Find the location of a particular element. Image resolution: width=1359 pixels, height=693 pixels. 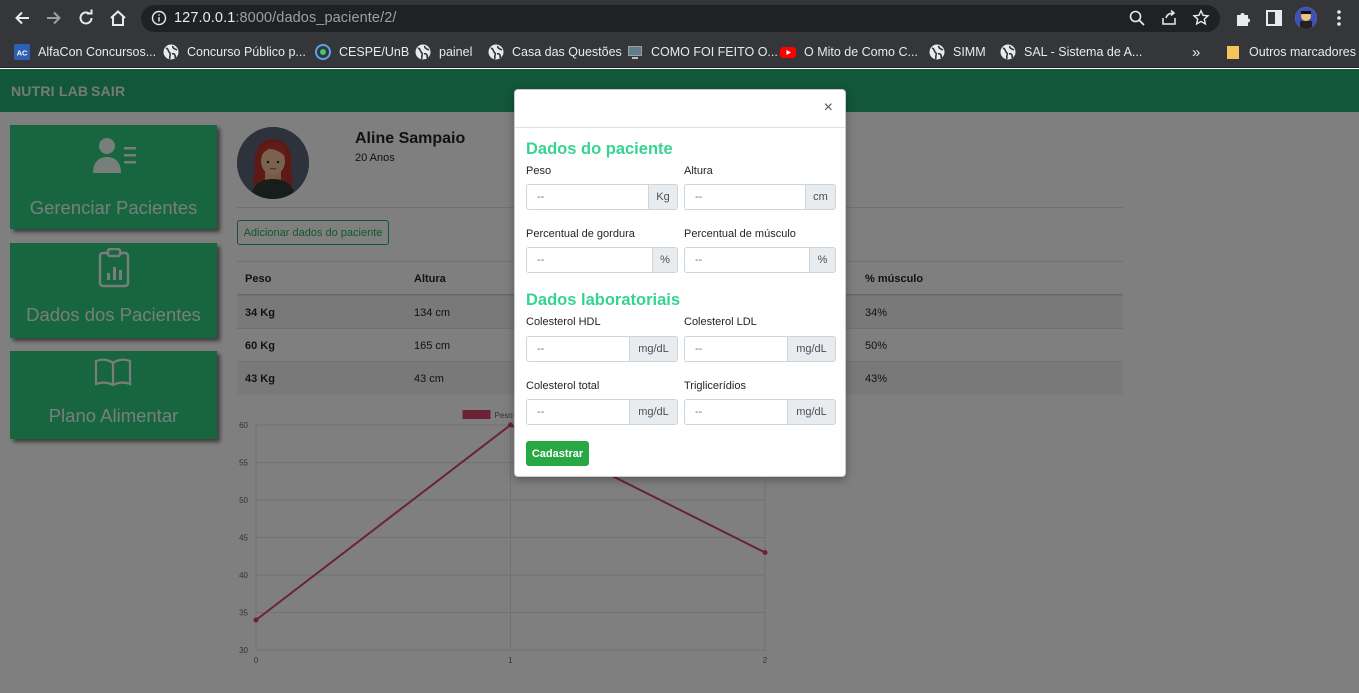

label-colesterol-total: Colesterol total is located at coordinates (563, 386).